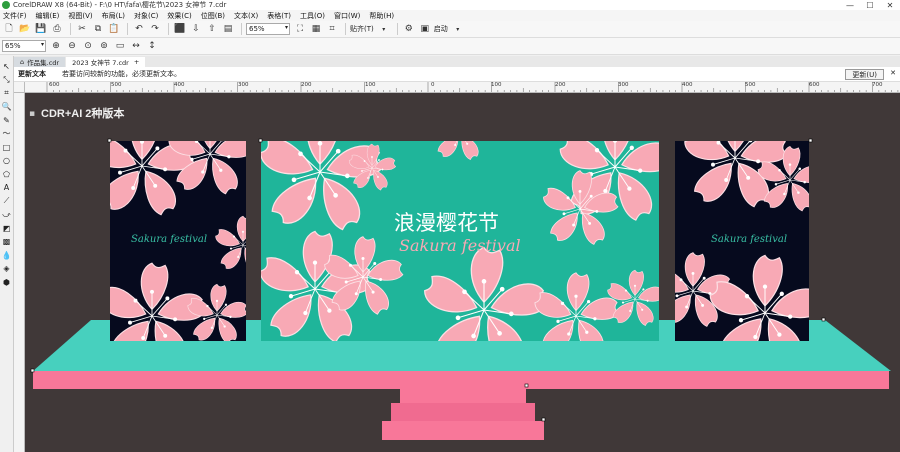 The width and height of the screenshot is (900, 452). I want to click on full-screen-icon: ⛶, so click(300, 29).